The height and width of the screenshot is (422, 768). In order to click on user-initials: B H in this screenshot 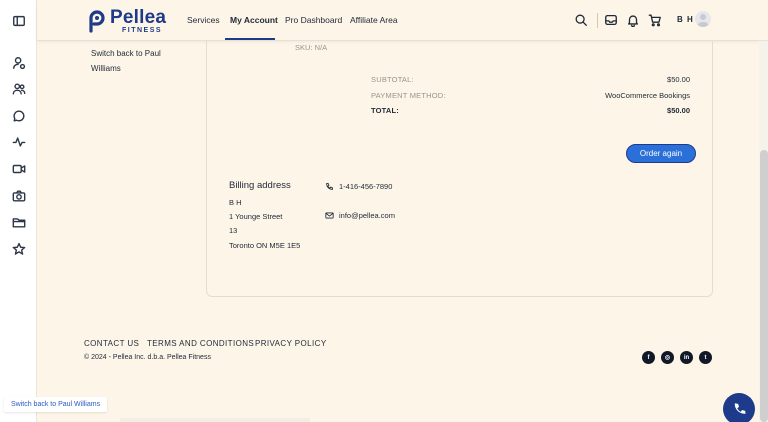, I will do `click(685, 19)`.